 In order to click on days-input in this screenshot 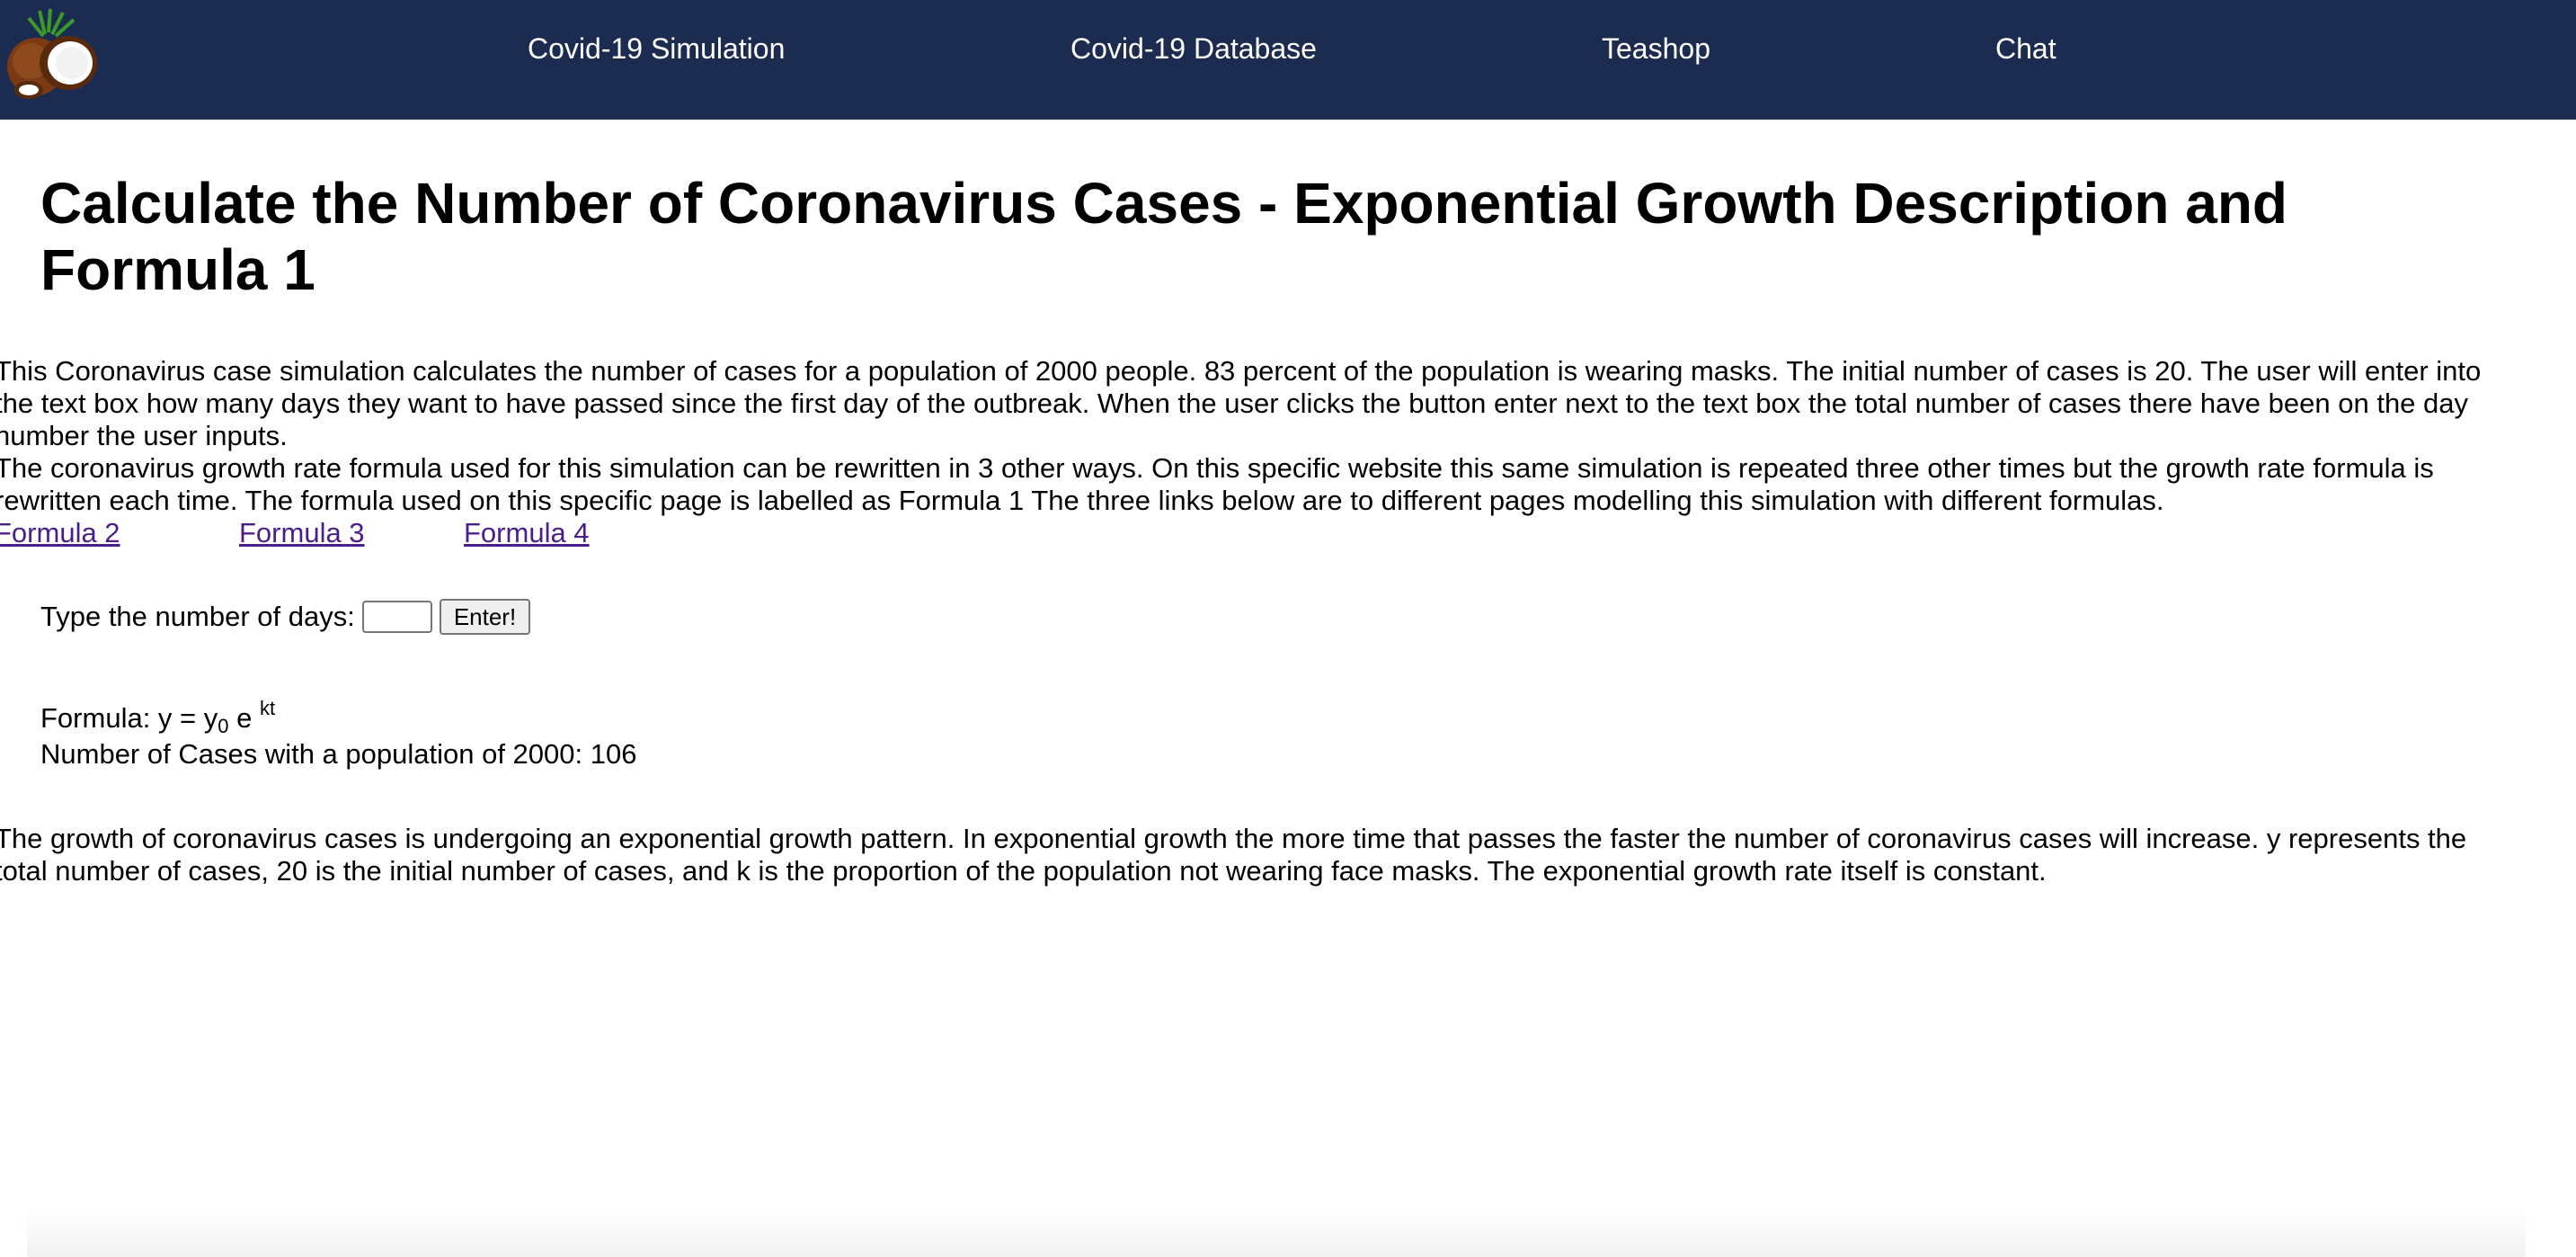, I will do `click(396, 617)`.